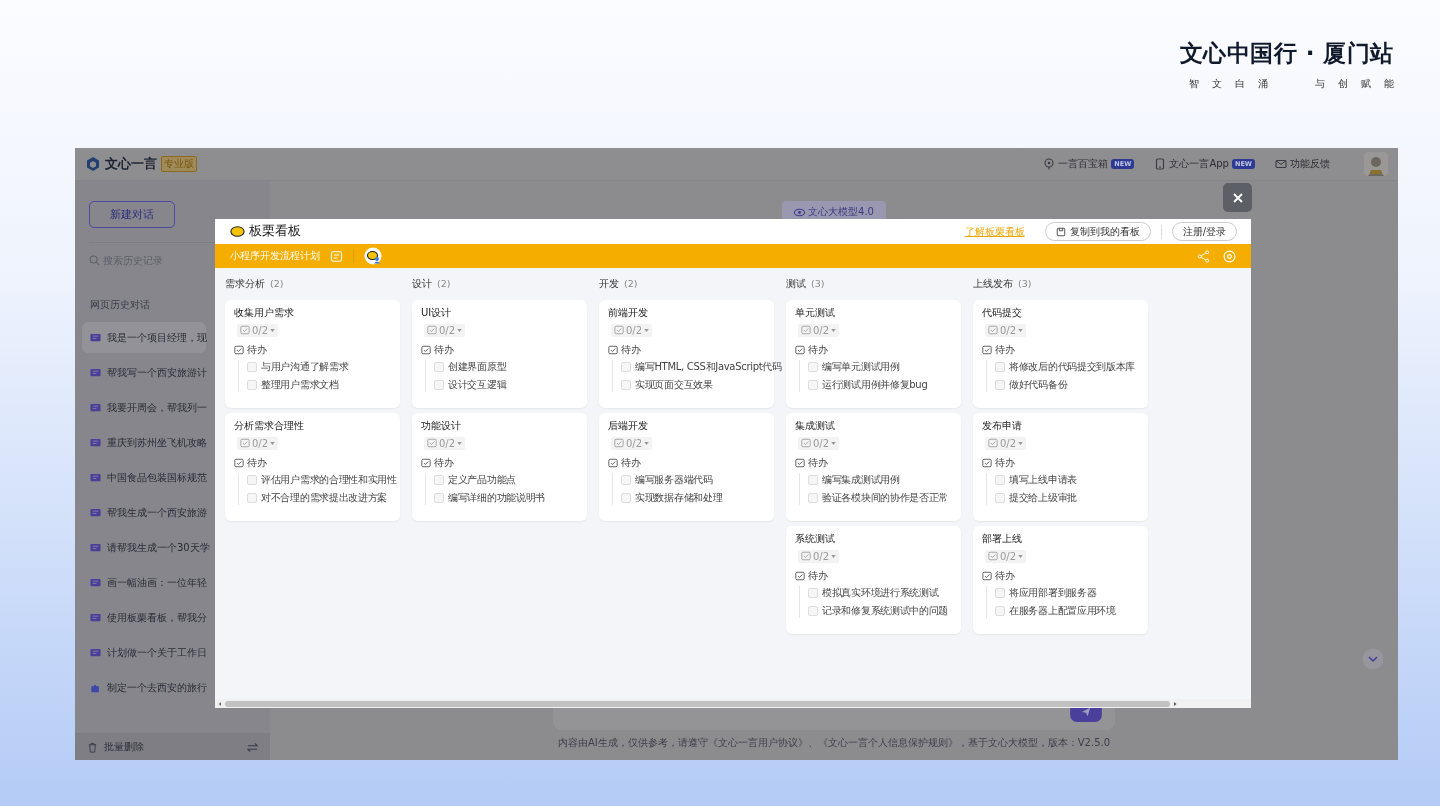 The width and height of the screenshot is (1440, 806). What do you see at coordinates (1160, 164) in the screenshot?
I see `phone-icon` at bounding box center [1160, 164].